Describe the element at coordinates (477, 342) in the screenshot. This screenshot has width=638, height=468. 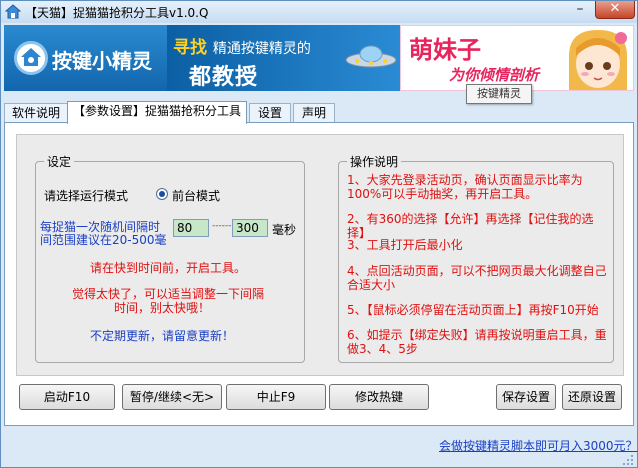
I see `instruction-item: 6、如提示【绑定失败】请再按说明重启工具，重做3、4、5步` at that location.